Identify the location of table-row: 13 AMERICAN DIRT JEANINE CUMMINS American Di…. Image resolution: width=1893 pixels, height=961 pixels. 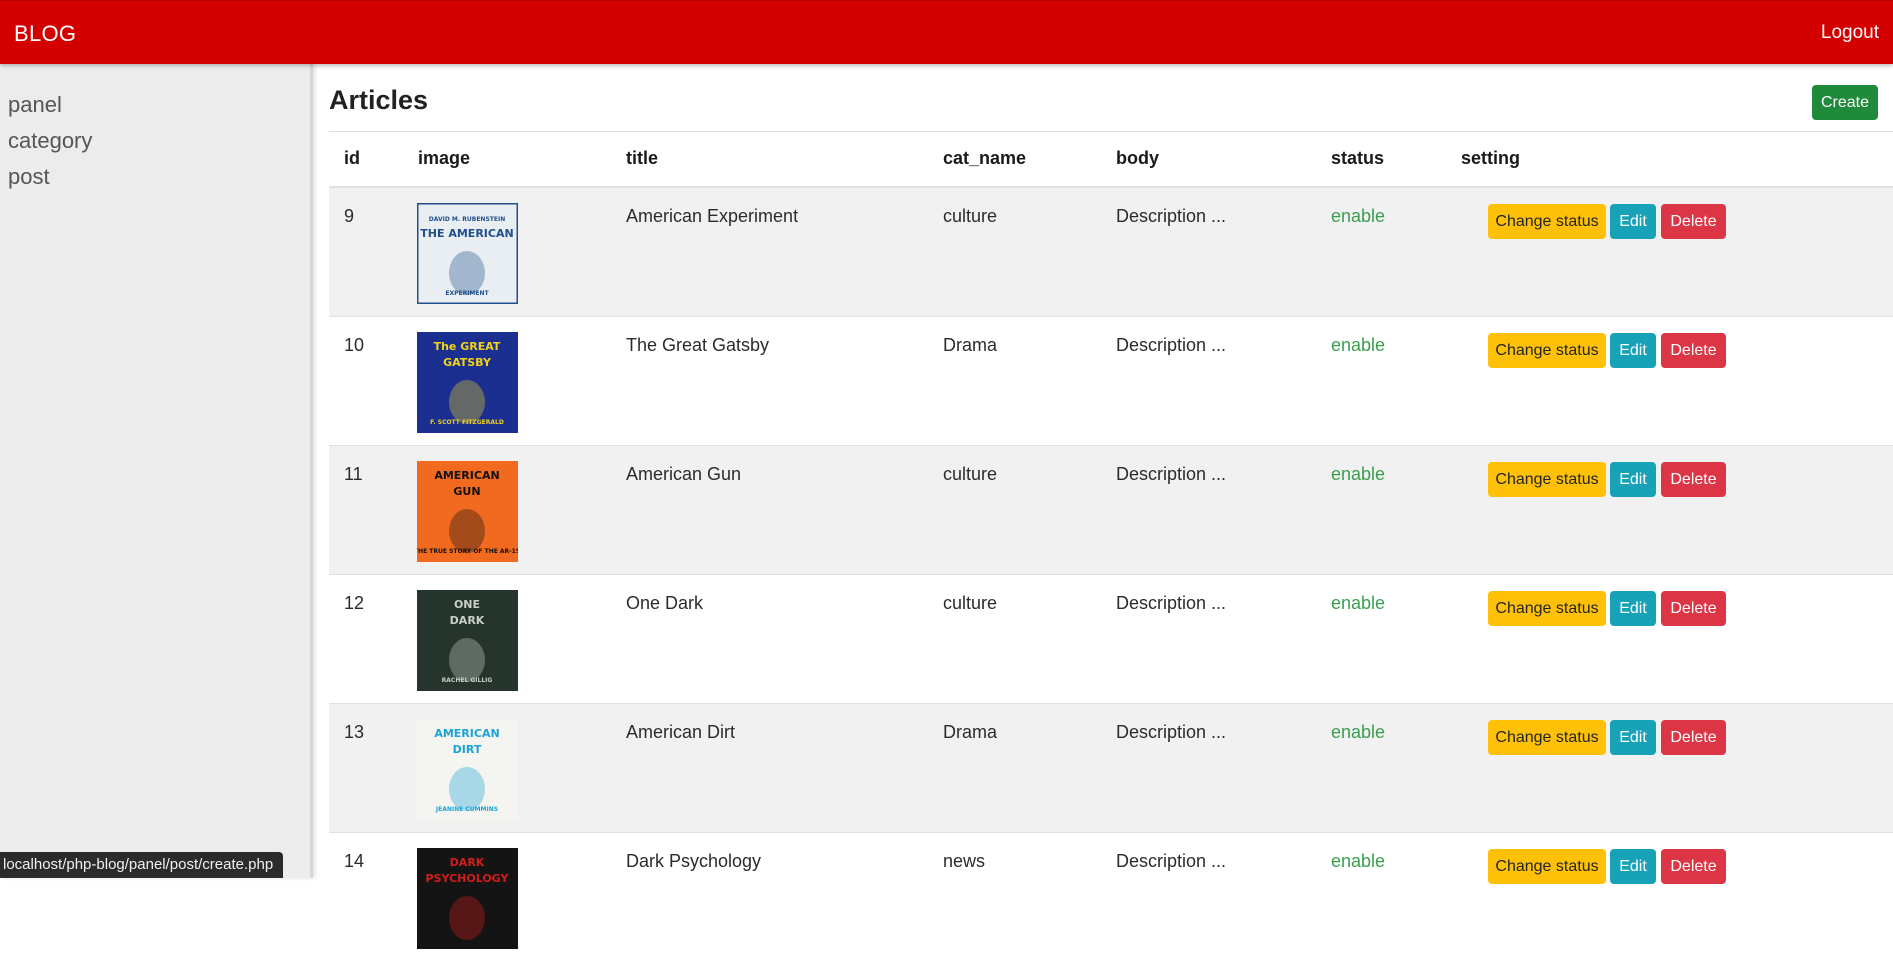
(1111, 767).